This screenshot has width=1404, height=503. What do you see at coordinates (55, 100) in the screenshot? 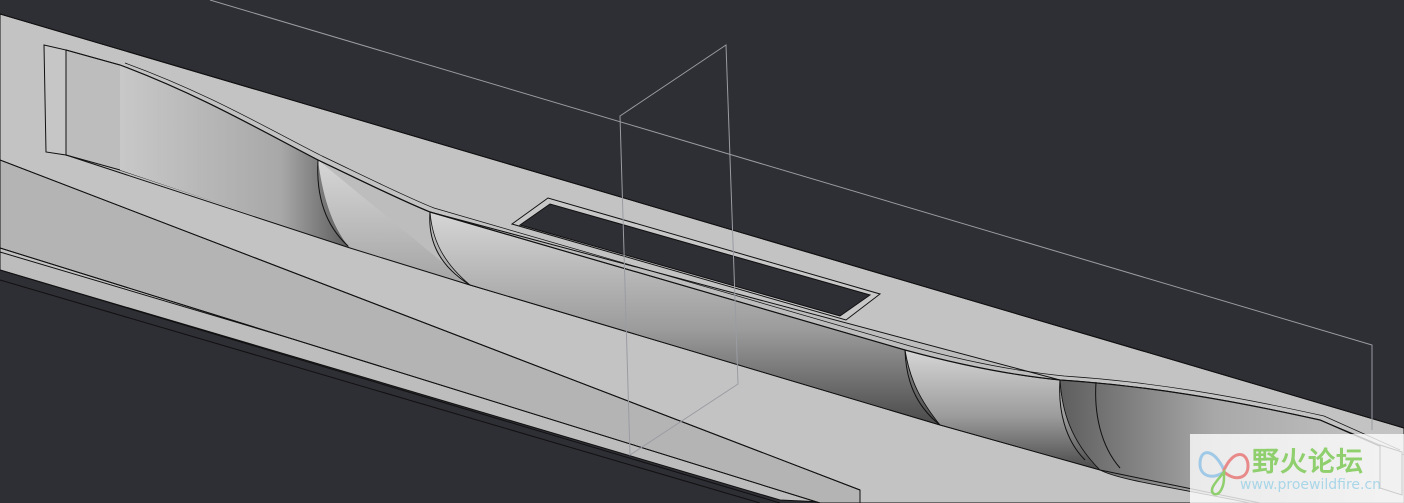
I see `model-end-cap-outer` at bounding box center [55, 100].